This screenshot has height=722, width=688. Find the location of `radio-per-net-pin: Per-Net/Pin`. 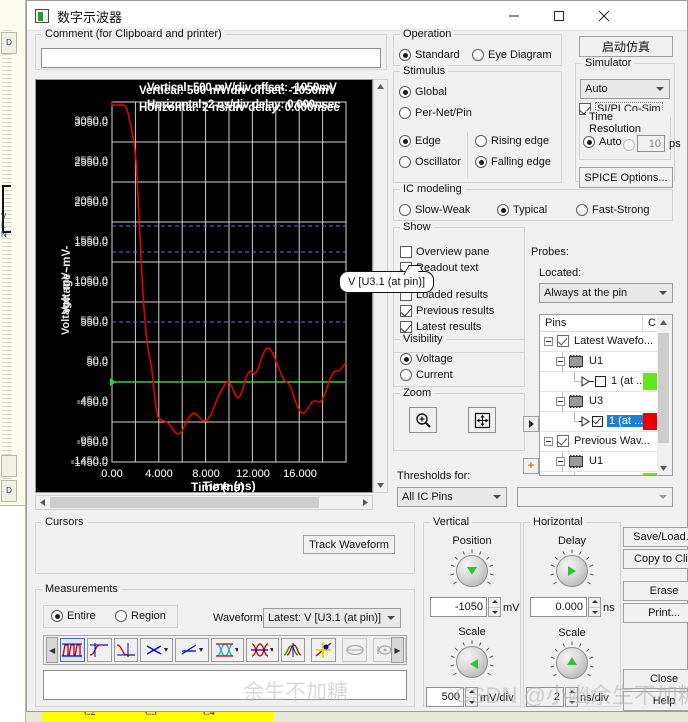

radio-per-net-pin: Per-Net/Pin is located at coordinates (435, 113).